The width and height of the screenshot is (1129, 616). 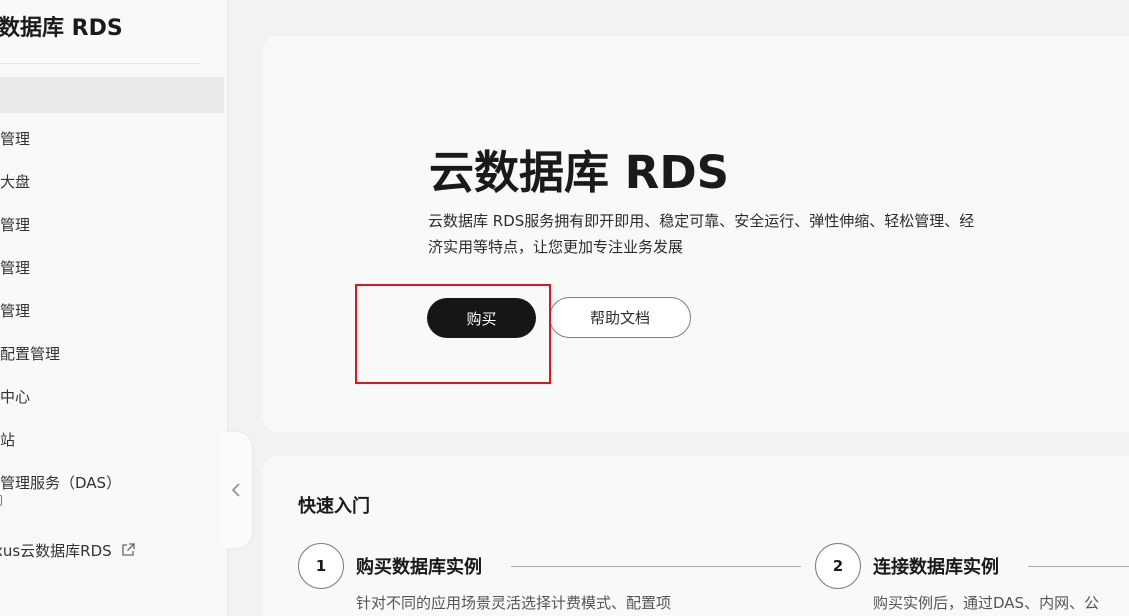 I want to click on step-1-number: 1, so click(x=321, y=566).